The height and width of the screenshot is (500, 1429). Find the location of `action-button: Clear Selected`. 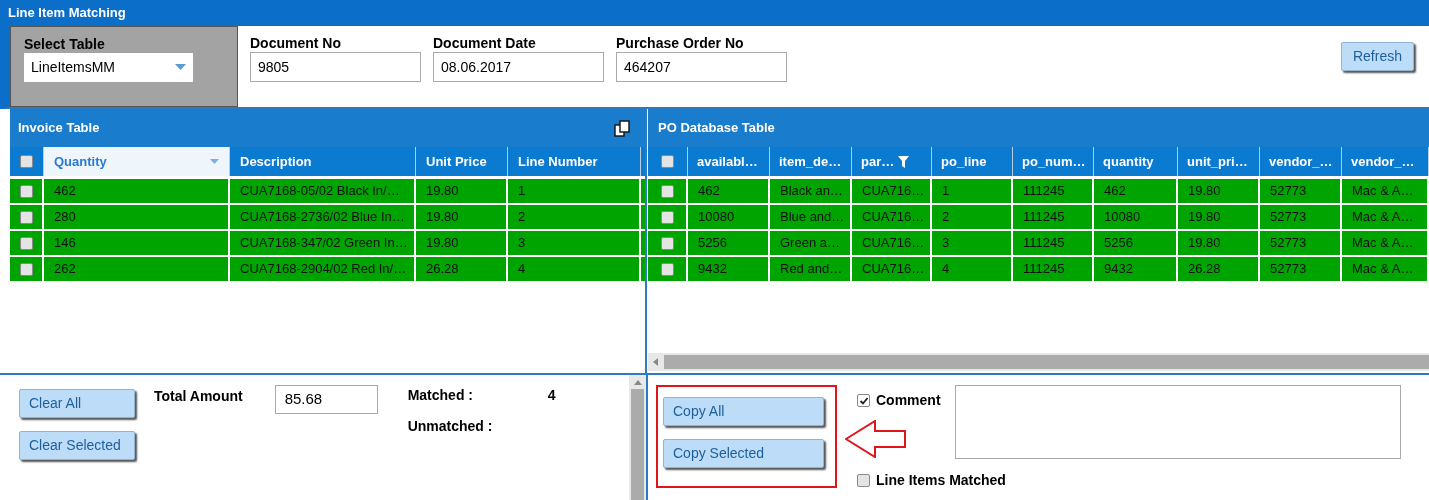

action-button: Clear Selected is located at coordinates (77, 445).